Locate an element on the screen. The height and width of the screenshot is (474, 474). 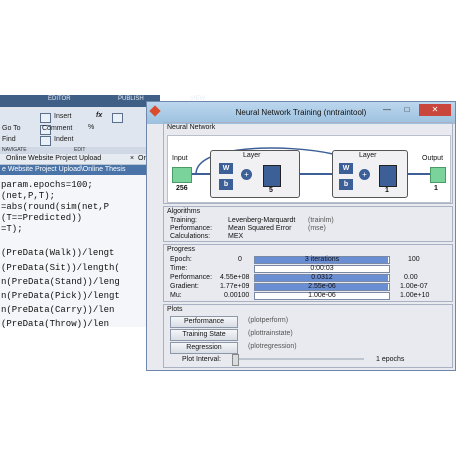
time-progress-text: 0:00:03 is located at coordinates (322, 268).